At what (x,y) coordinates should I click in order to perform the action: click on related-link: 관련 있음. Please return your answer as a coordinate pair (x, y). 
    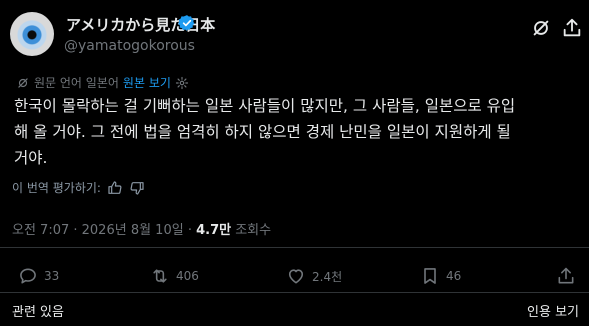
    Looking at the image, I should click on (38, 310).